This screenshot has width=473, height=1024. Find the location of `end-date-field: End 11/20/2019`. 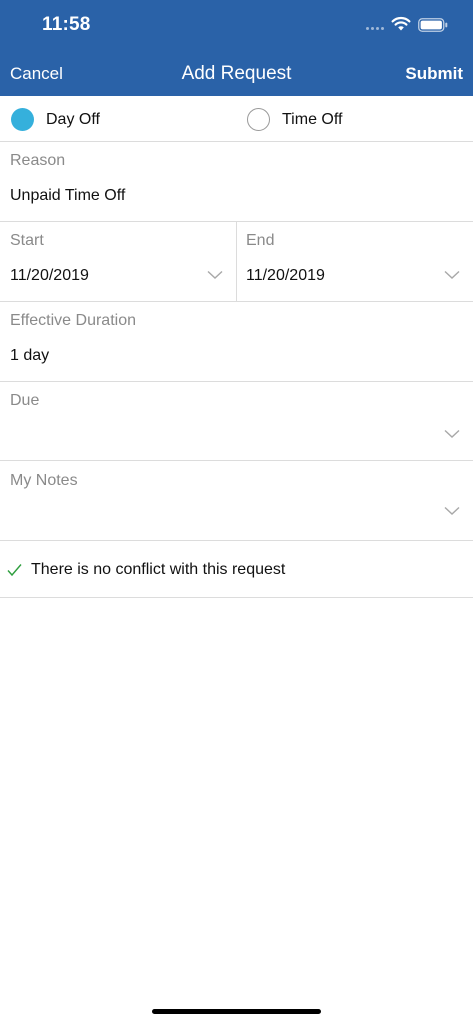

end-date-field: End 11/20/2019 is located at coordinates (355, 261).